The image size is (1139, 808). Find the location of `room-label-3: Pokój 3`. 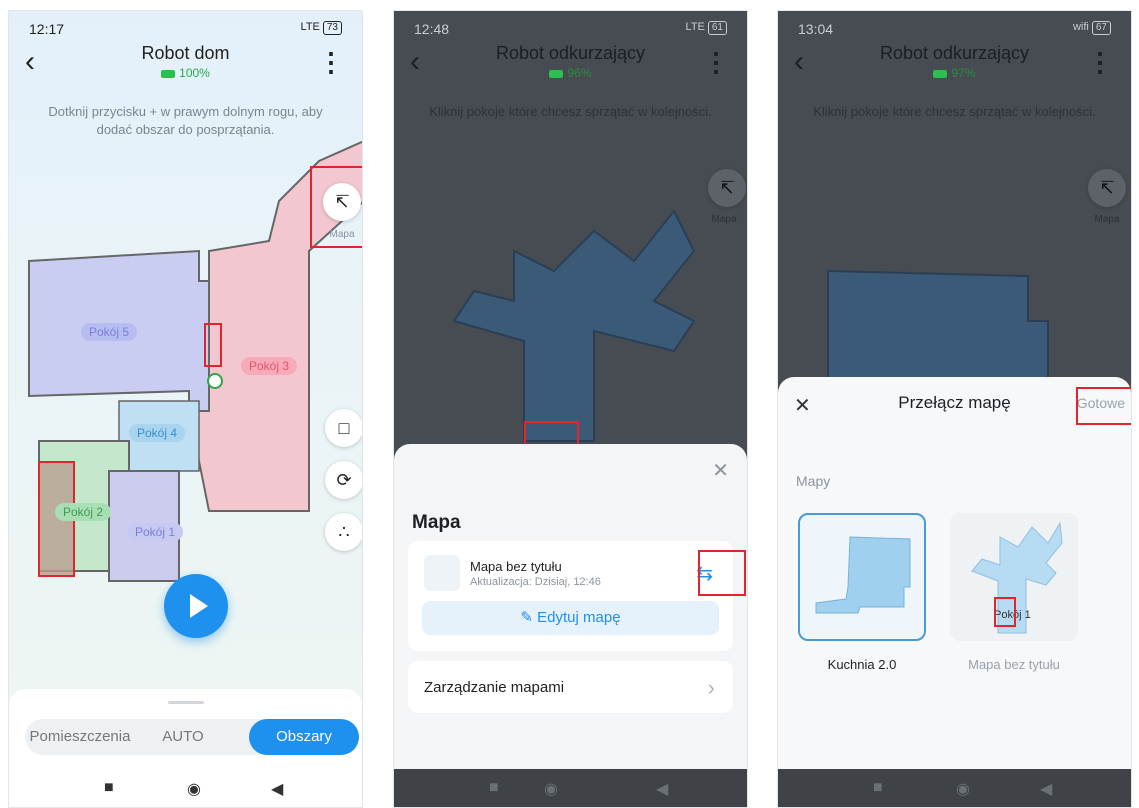

room-label-3: Pokój 3 is located at coordinates (269, 366).